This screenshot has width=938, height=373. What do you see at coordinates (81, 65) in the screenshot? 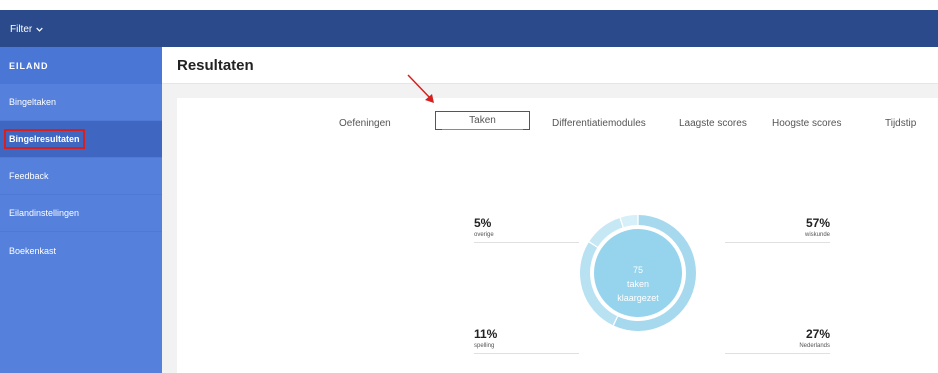
I see `sidebar-heading: EILAND` at bounding box center [81, 65].